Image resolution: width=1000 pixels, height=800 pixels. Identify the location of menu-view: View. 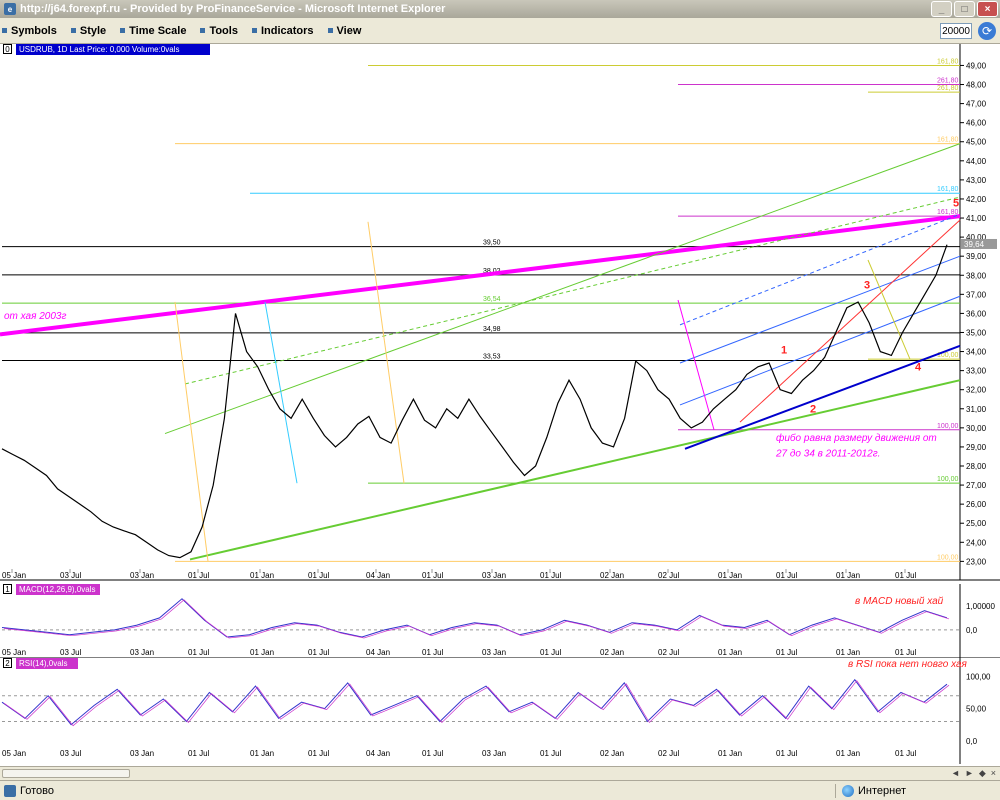
(344, 30).